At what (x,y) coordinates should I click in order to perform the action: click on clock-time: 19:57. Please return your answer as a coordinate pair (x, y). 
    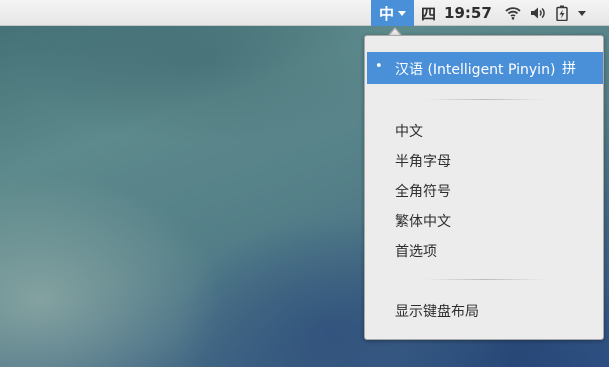
    Looking at the image, I should click on (468, 13).